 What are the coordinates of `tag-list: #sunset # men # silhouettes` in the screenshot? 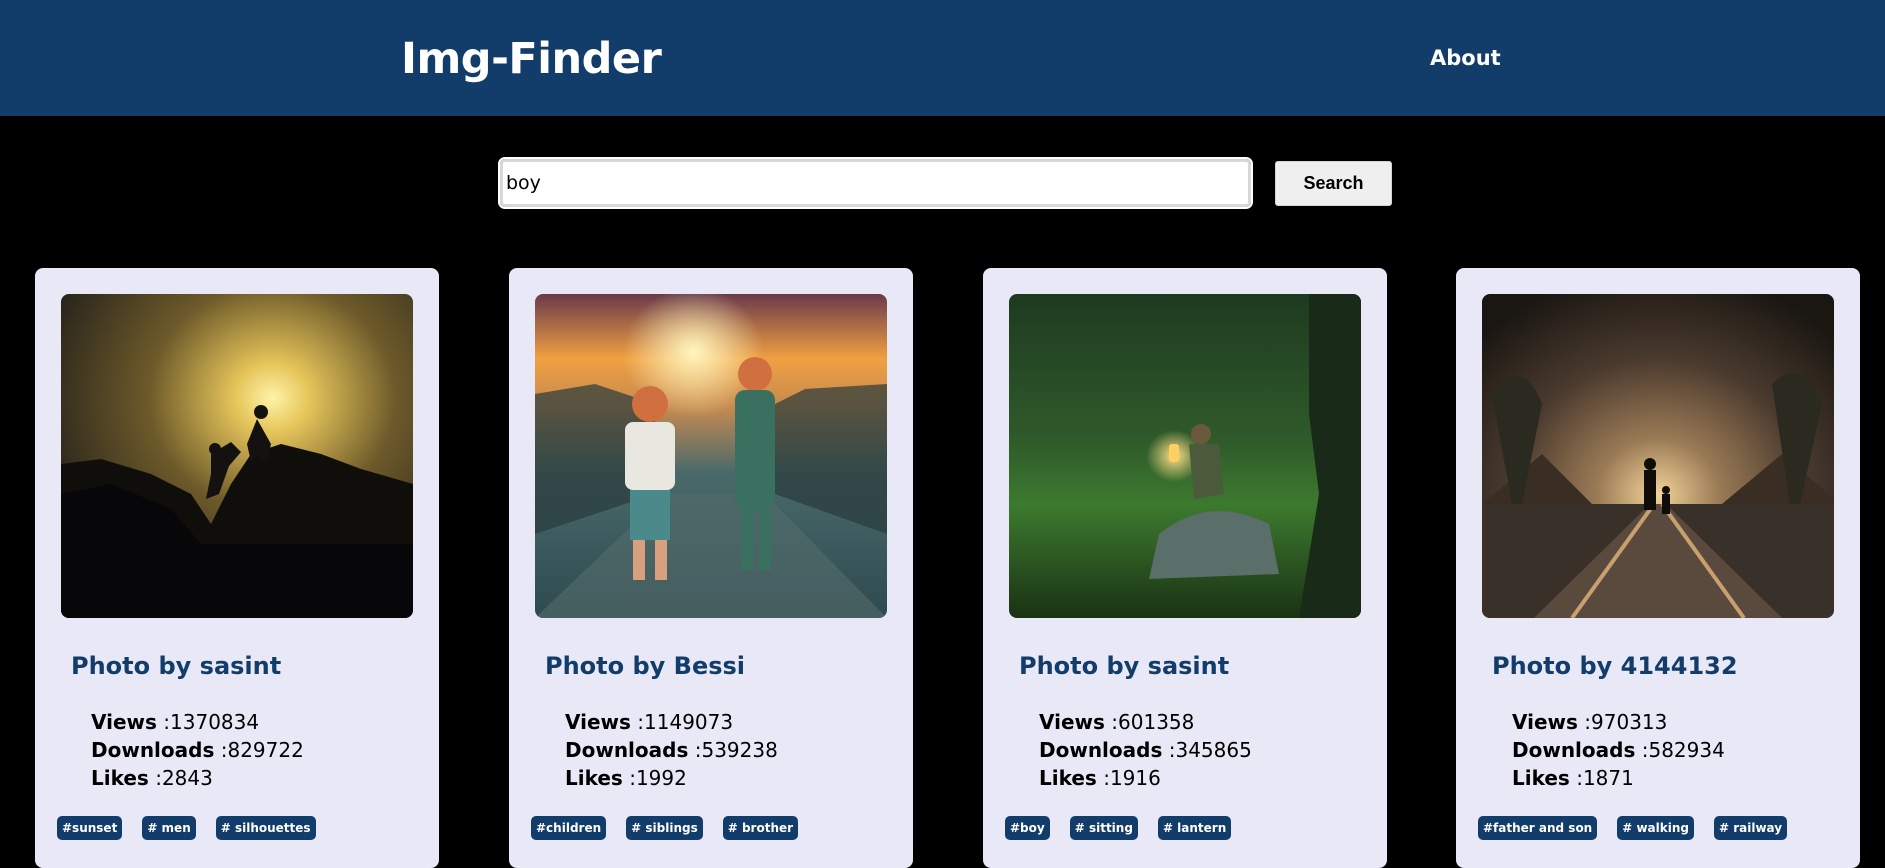 It's located at (196, 828).